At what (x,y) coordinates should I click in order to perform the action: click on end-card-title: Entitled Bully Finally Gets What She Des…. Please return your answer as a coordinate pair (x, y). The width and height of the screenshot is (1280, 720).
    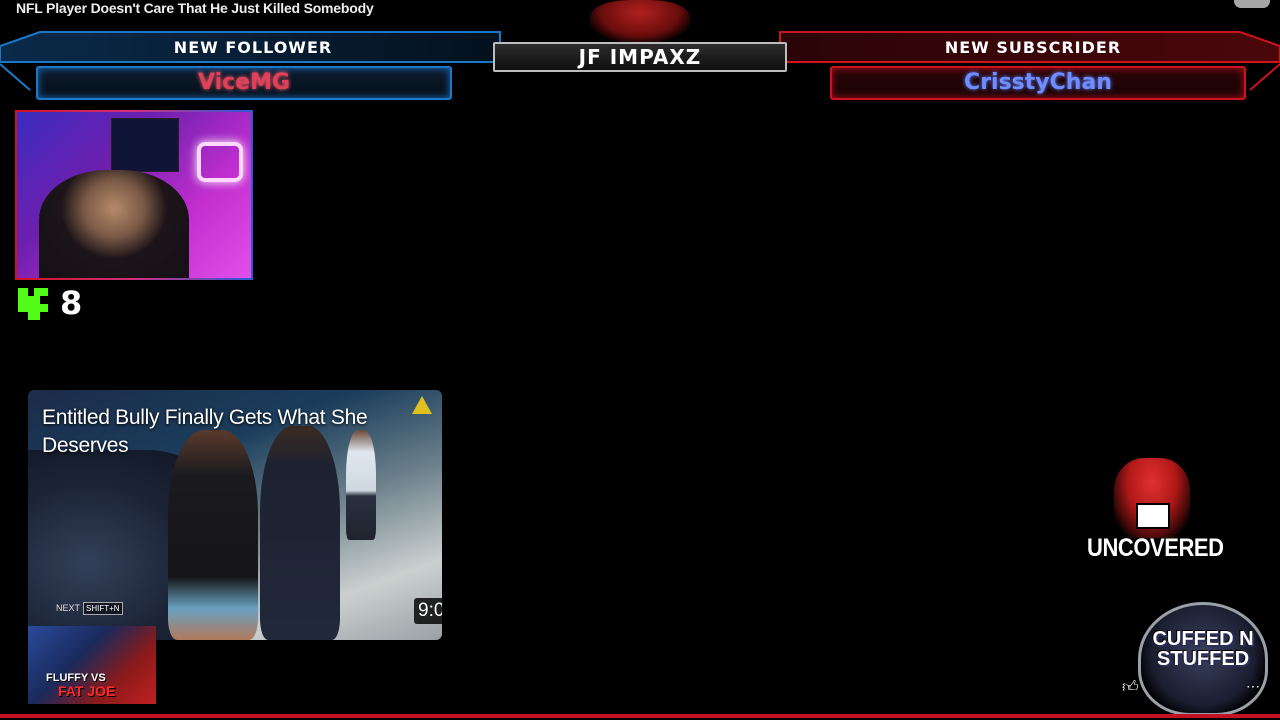
    Looking at the image, I should click on (205, 431).